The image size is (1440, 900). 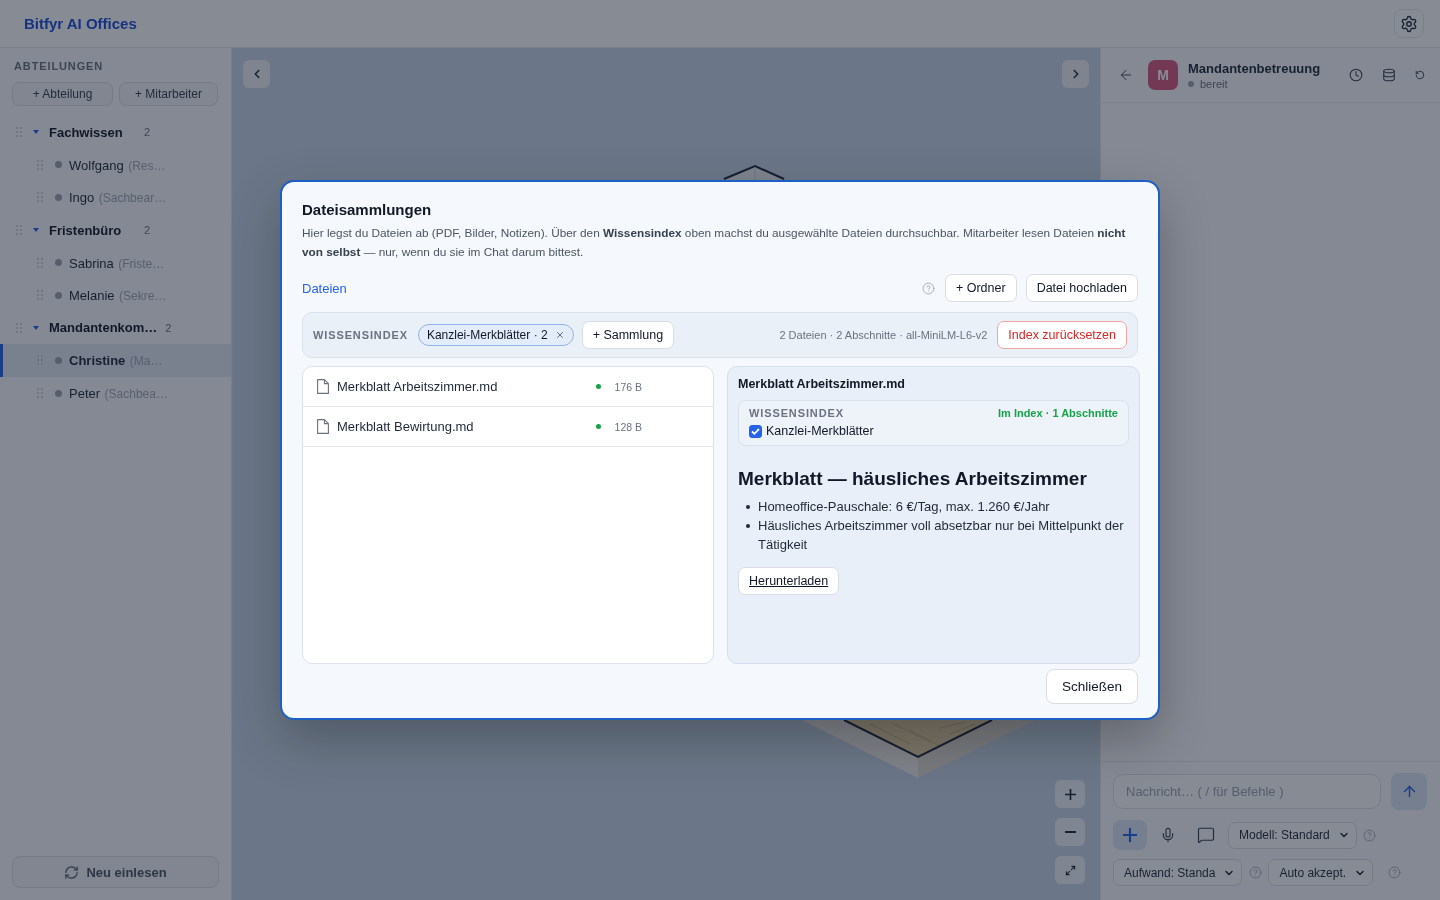 What do you see at coordinates (821, 384) in the screenshot?
I see `preview-filename: Merkblatt Arbeitszimmer.md` at bounding box center [821, 384].